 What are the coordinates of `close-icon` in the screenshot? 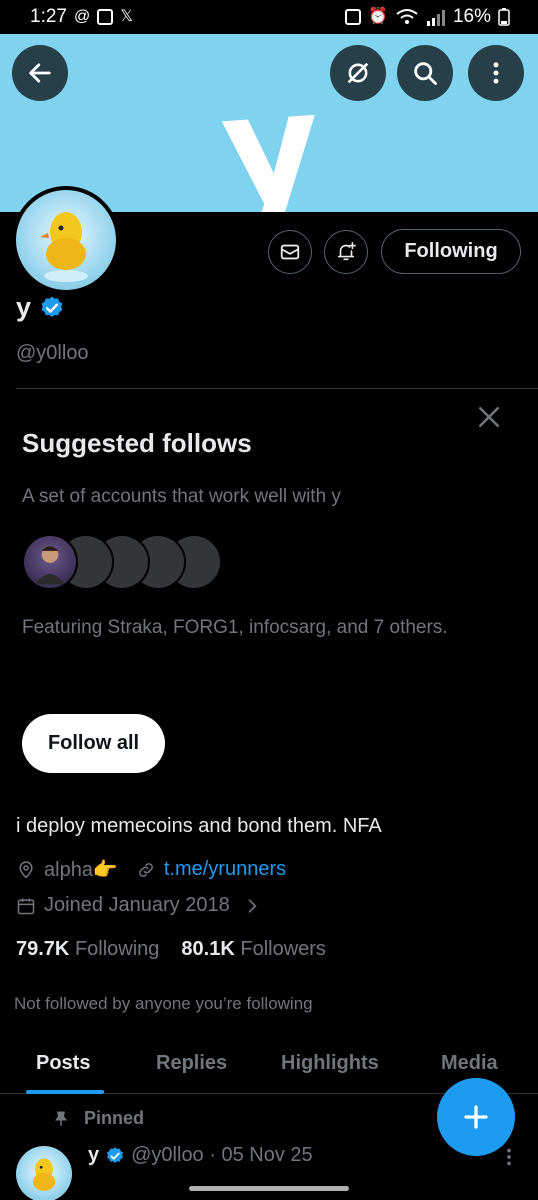 It's located at (489, 417).